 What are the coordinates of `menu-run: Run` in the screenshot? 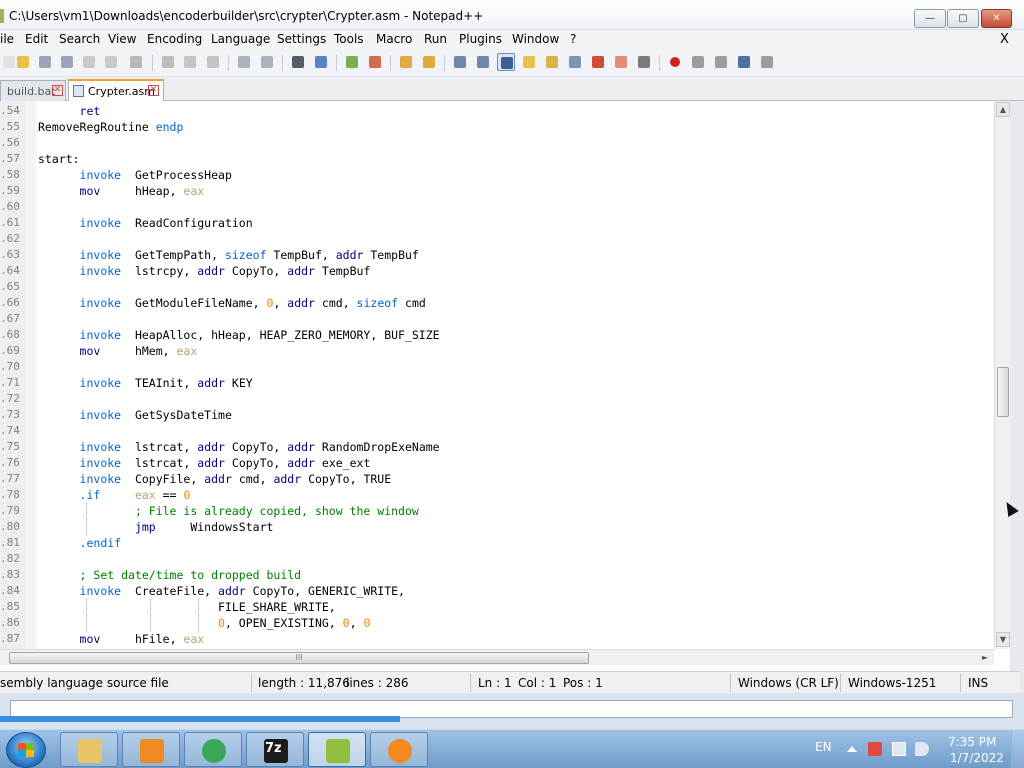 It's located at (435, 39).